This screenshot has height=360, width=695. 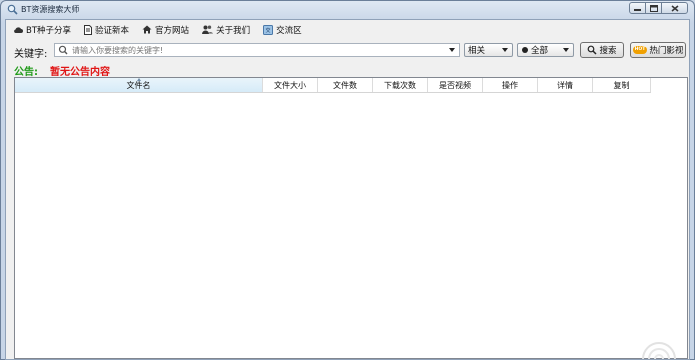 What do you see at coordinates (233, 30) in the screenshot?
I see `menu-label: 关于我们` at bounding box center [233, 30].